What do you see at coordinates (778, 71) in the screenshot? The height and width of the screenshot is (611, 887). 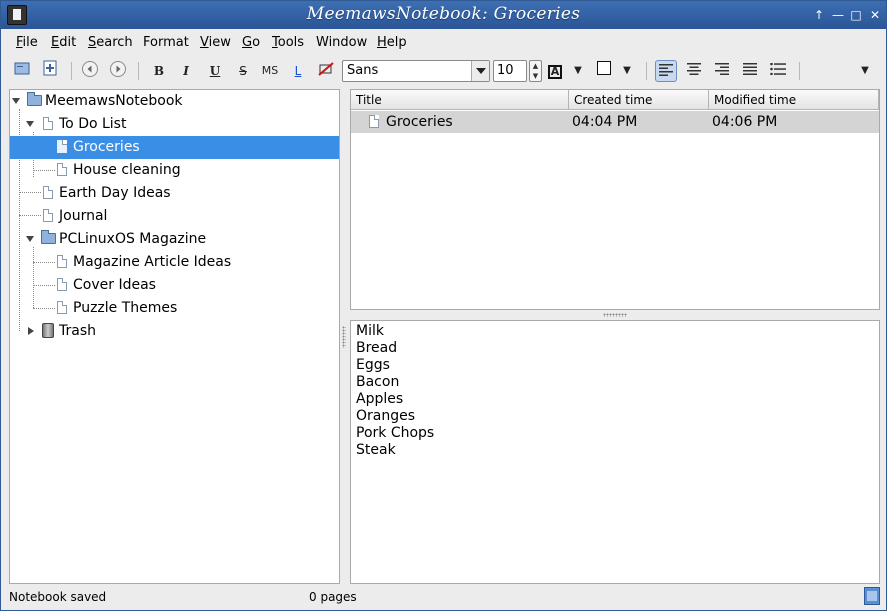 I see `bullet-list-icon` at bounding box center [778, 71].